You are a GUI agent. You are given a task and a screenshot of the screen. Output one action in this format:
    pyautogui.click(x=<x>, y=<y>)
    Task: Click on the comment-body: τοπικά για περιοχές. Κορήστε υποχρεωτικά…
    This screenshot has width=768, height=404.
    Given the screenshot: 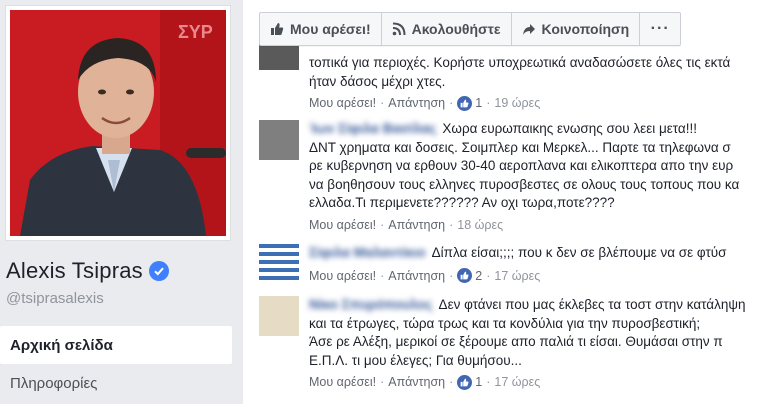 What is the action you would take?
    pyautogui.click(x=538, y=83)
    